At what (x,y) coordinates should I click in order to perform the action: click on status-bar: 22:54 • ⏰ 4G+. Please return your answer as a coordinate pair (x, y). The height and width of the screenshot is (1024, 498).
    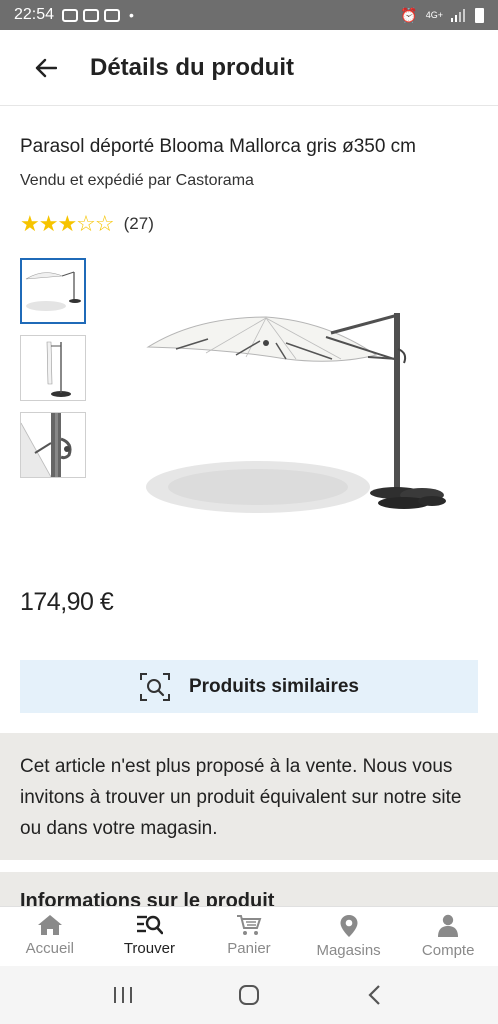
    Looking at the image, I should click on (249, 15).